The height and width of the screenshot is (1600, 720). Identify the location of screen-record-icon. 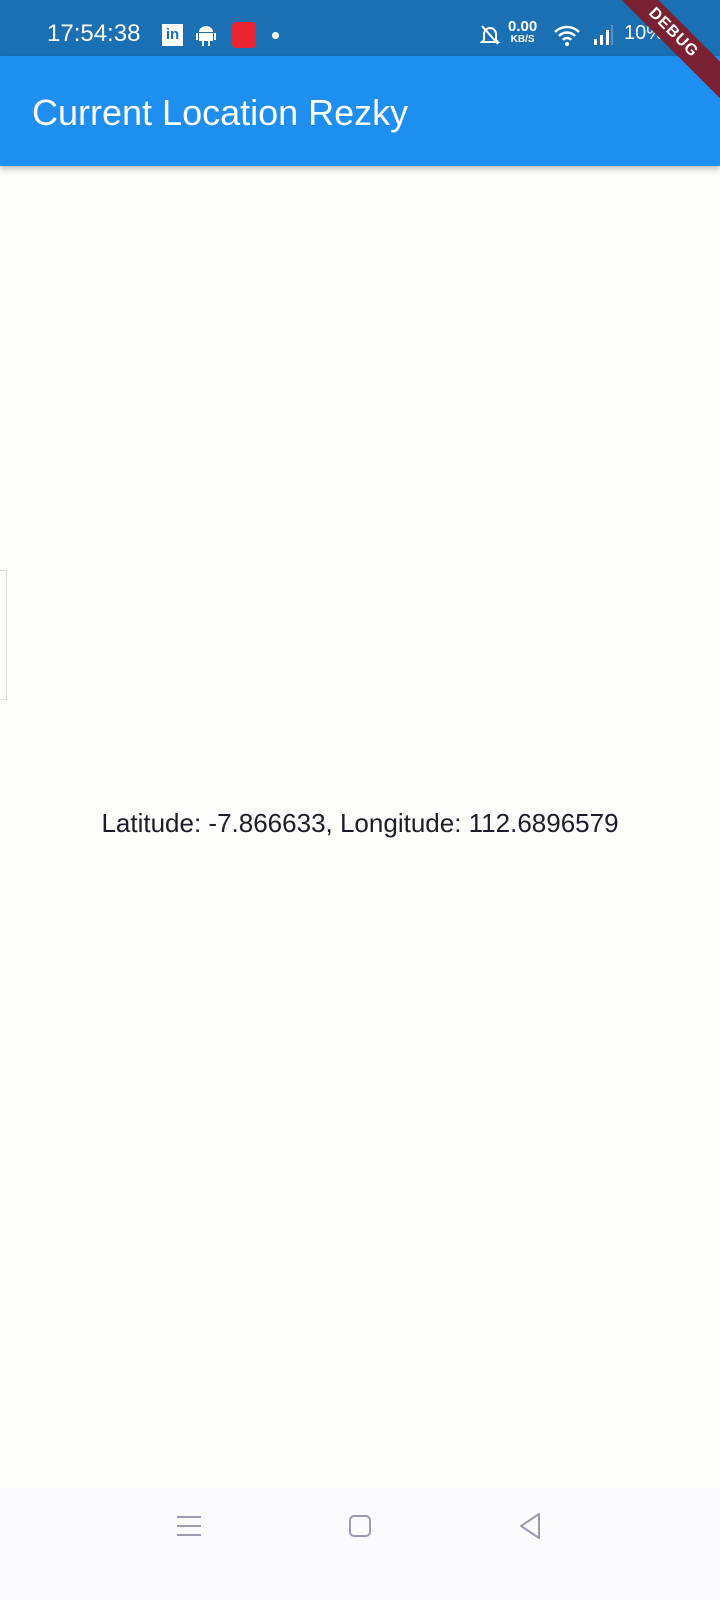
(244, 35).